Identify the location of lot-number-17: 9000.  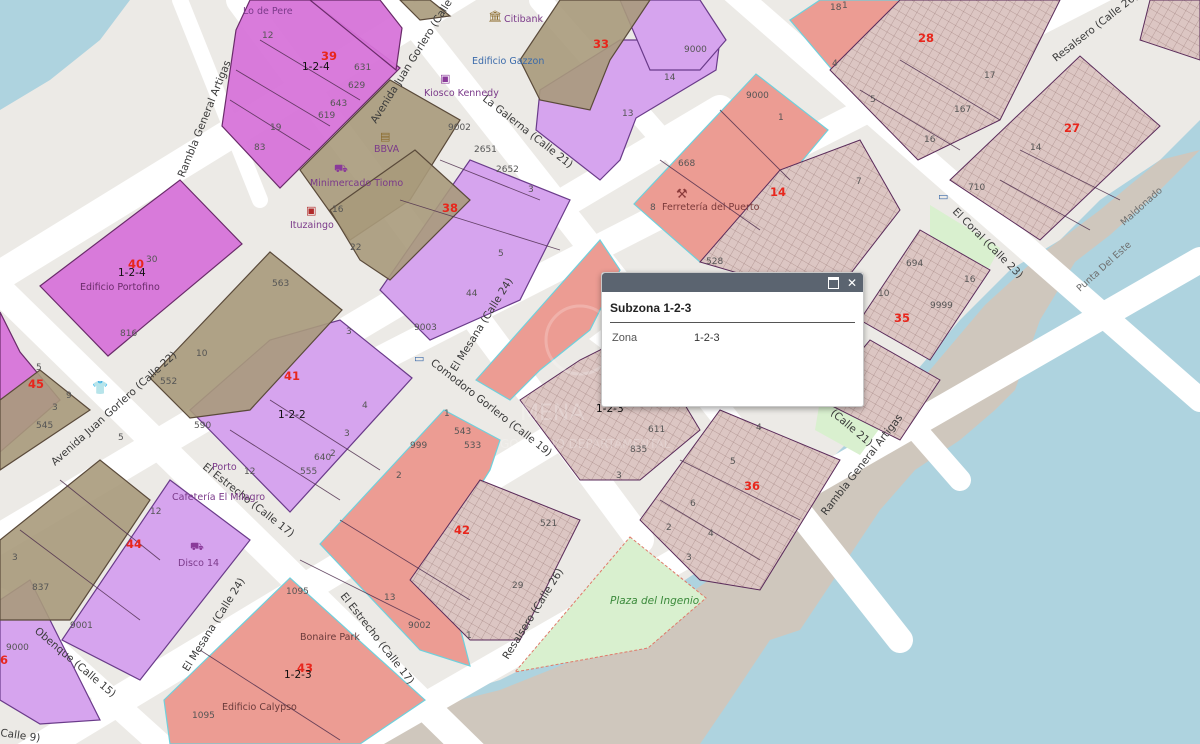
(757, 96).